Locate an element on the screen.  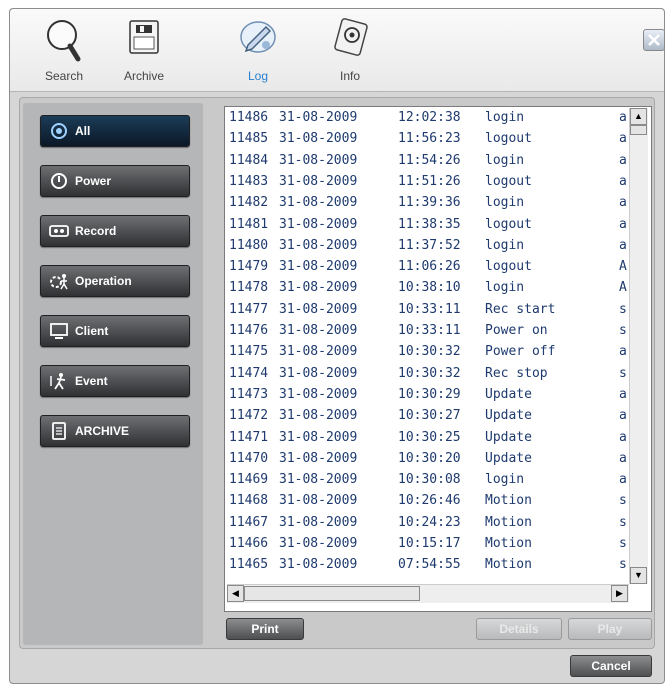
scroll-down-button: ▼ is located at coordinates (638, 575).